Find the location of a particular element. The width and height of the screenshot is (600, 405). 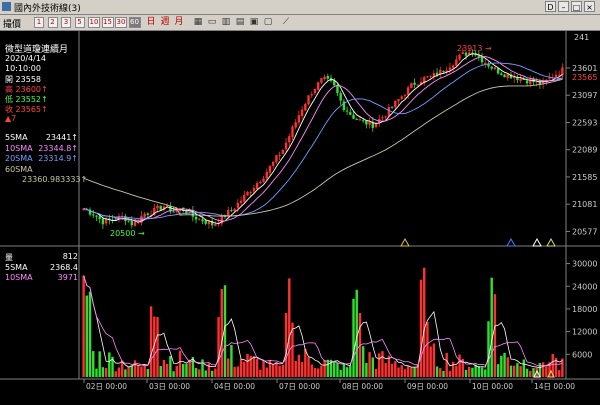

price-tick-label: 22089 is located at coordinates (584, 150).